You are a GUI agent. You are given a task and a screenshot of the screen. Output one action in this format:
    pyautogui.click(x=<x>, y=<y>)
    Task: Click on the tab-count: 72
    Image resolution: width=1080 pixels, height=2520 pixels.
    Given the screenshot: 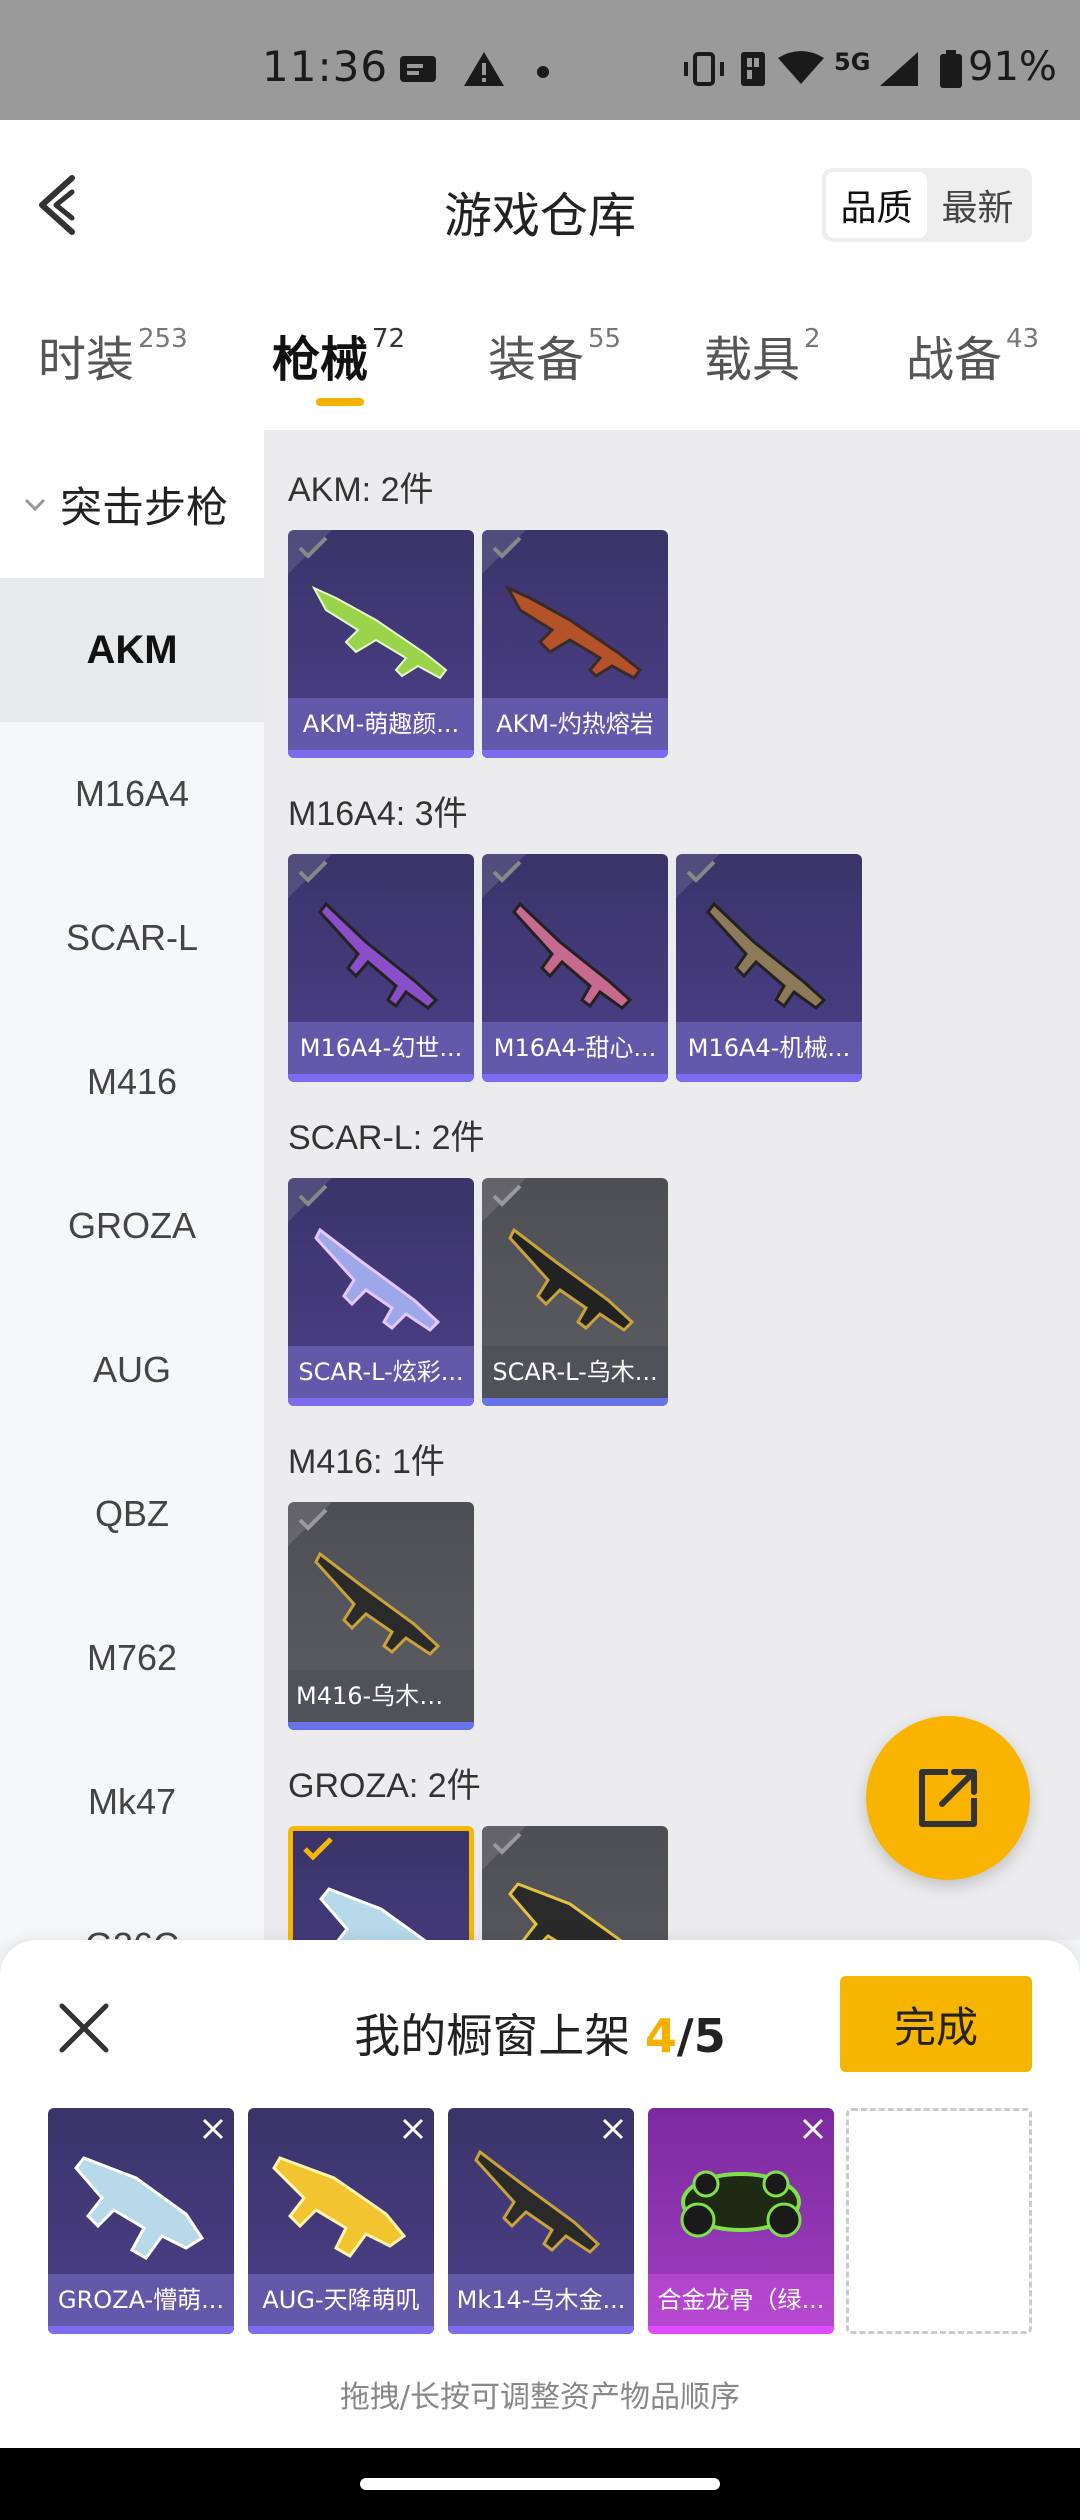 What is the action you would take?
    pyautogui.click(x=389, y=339)
    